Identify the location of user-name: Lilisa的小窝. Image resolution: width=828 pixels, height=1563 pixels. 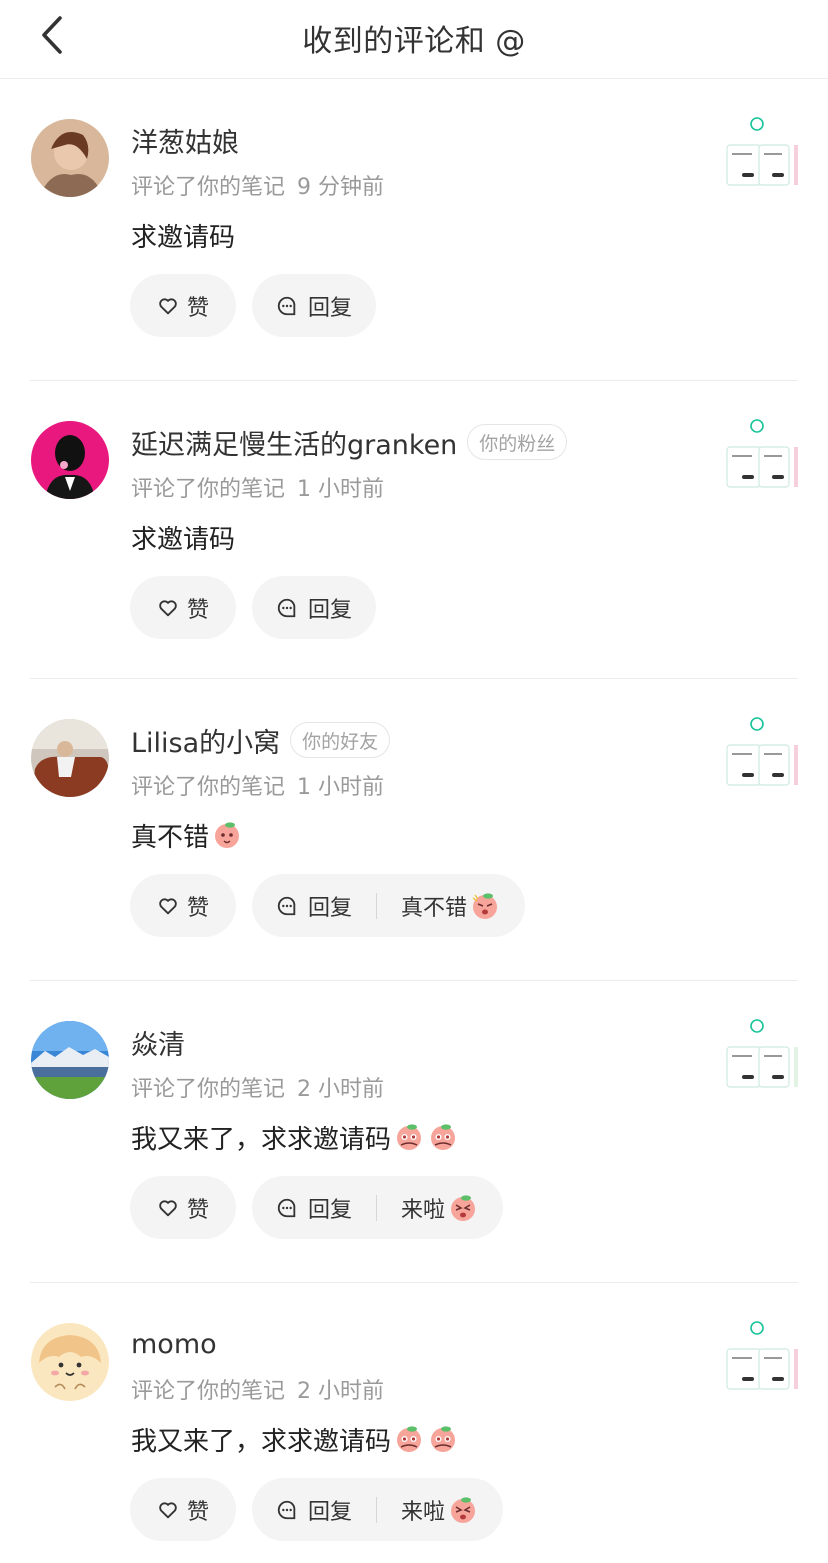
(205, 740).